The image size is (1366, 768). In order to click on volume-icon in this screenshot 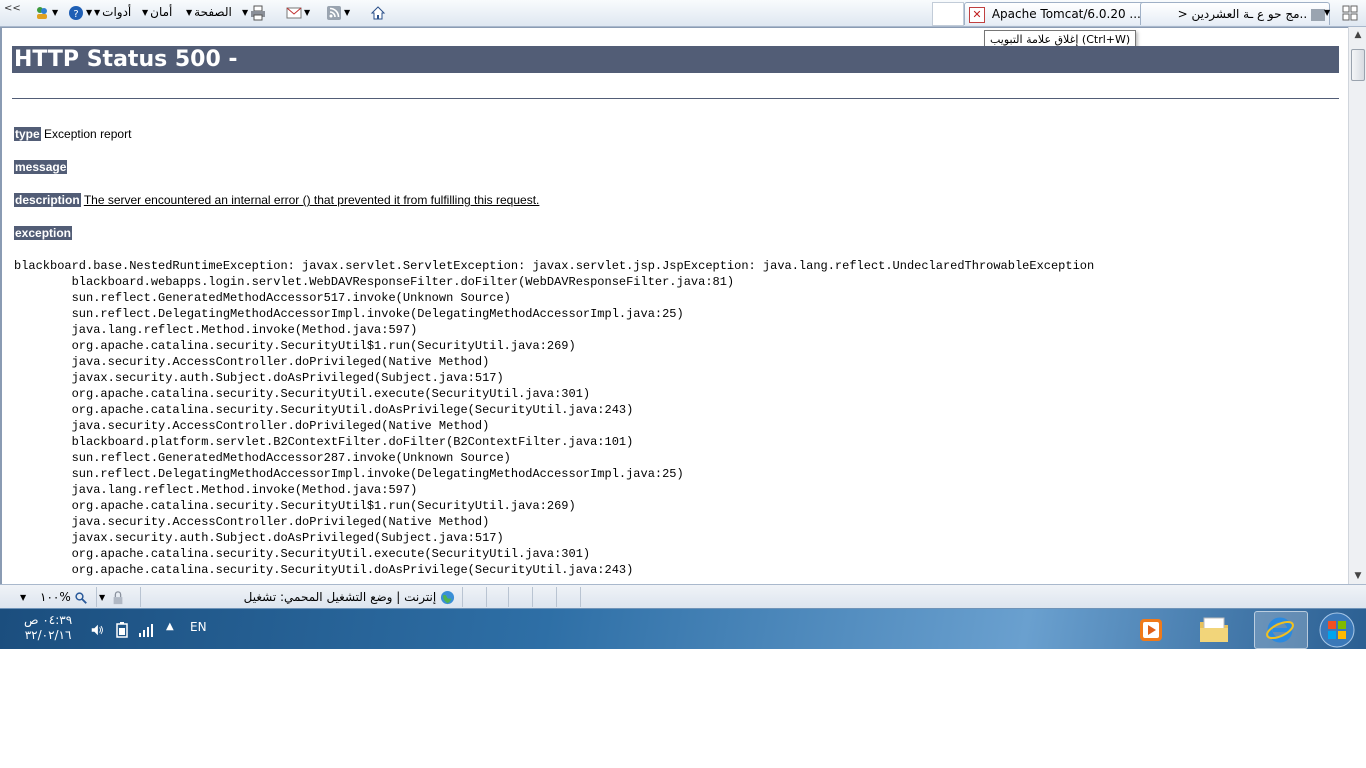, I will do `click(97, 630)`.